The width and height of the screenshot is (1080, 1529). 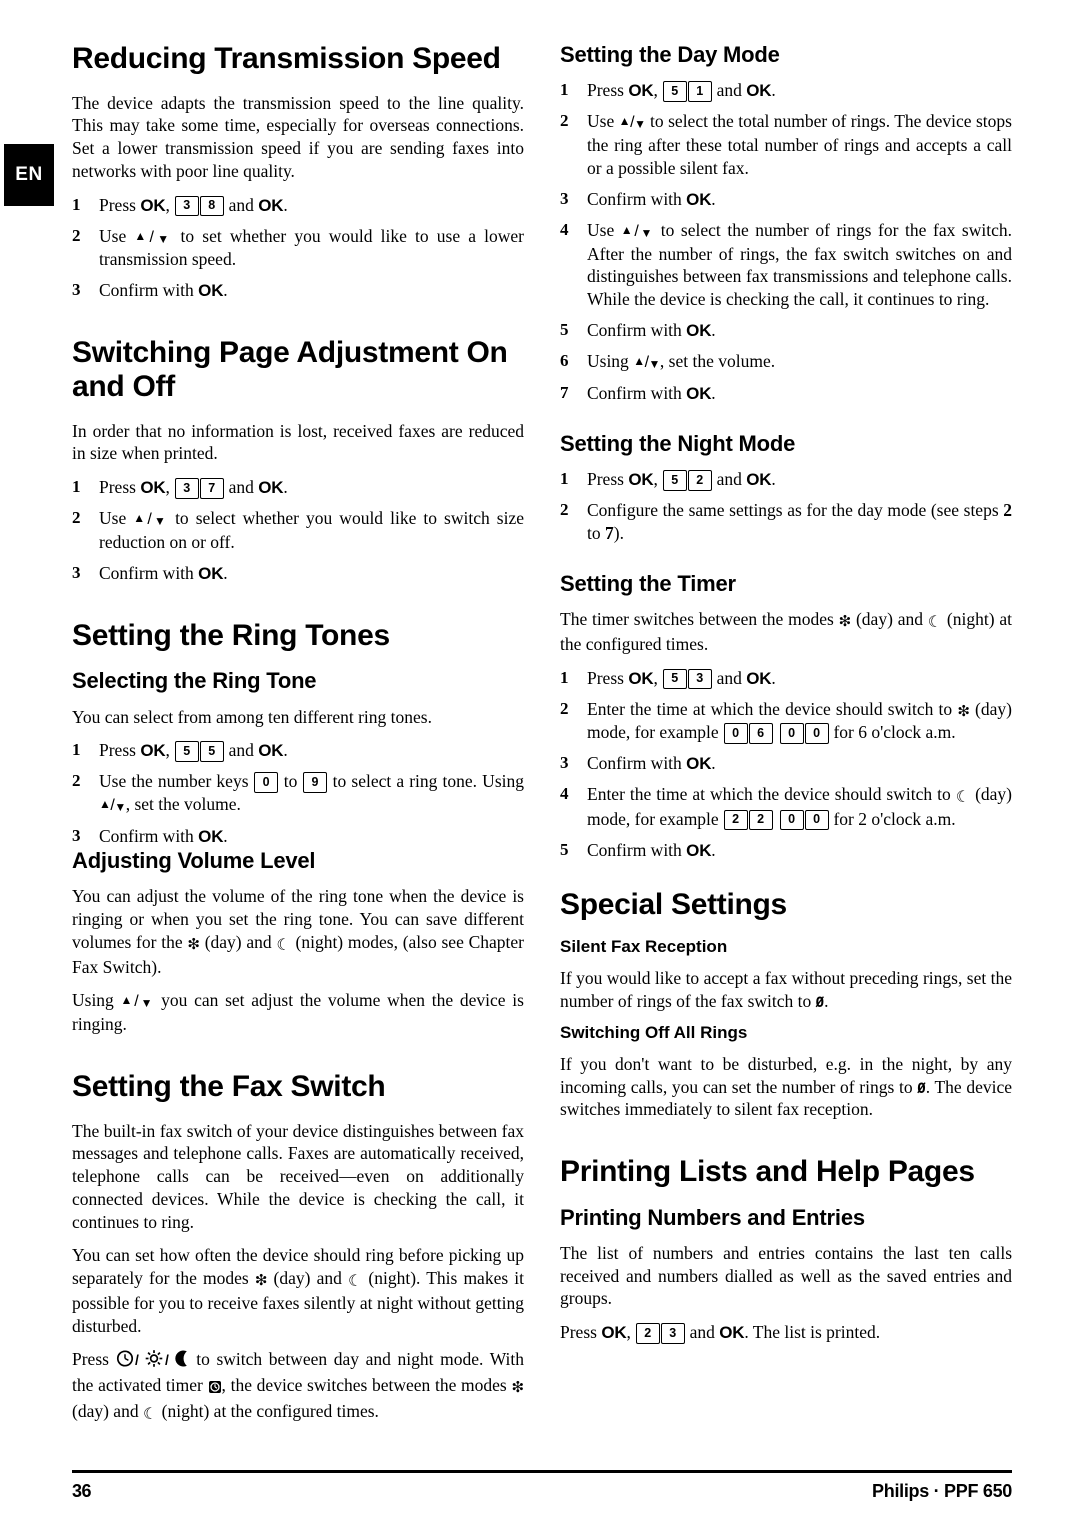 What do you see at coordinates (729, 90) in the screenshot?
I see `step-text-post: and` at bounding box center [729, 90].